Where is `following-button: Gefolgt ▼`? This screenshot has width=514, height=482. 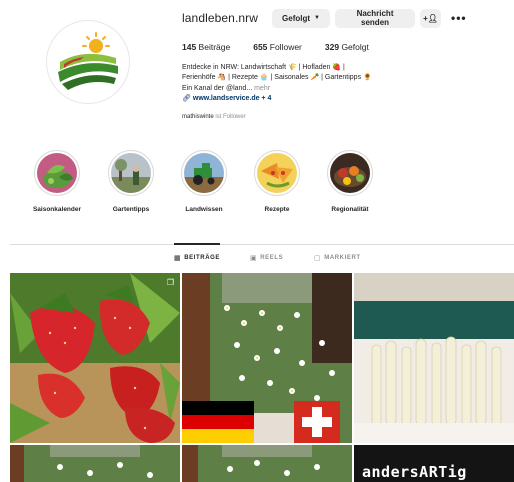 following-button: Gefolgt ▼ is located at coordinates (301, 18).